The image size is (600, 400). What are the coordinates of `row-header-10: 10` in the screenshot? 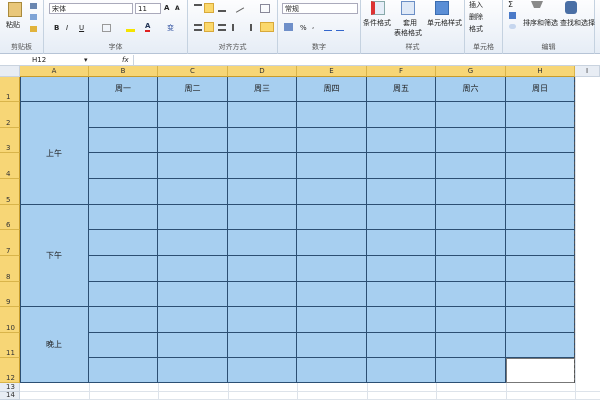 It's located at (10, 320).